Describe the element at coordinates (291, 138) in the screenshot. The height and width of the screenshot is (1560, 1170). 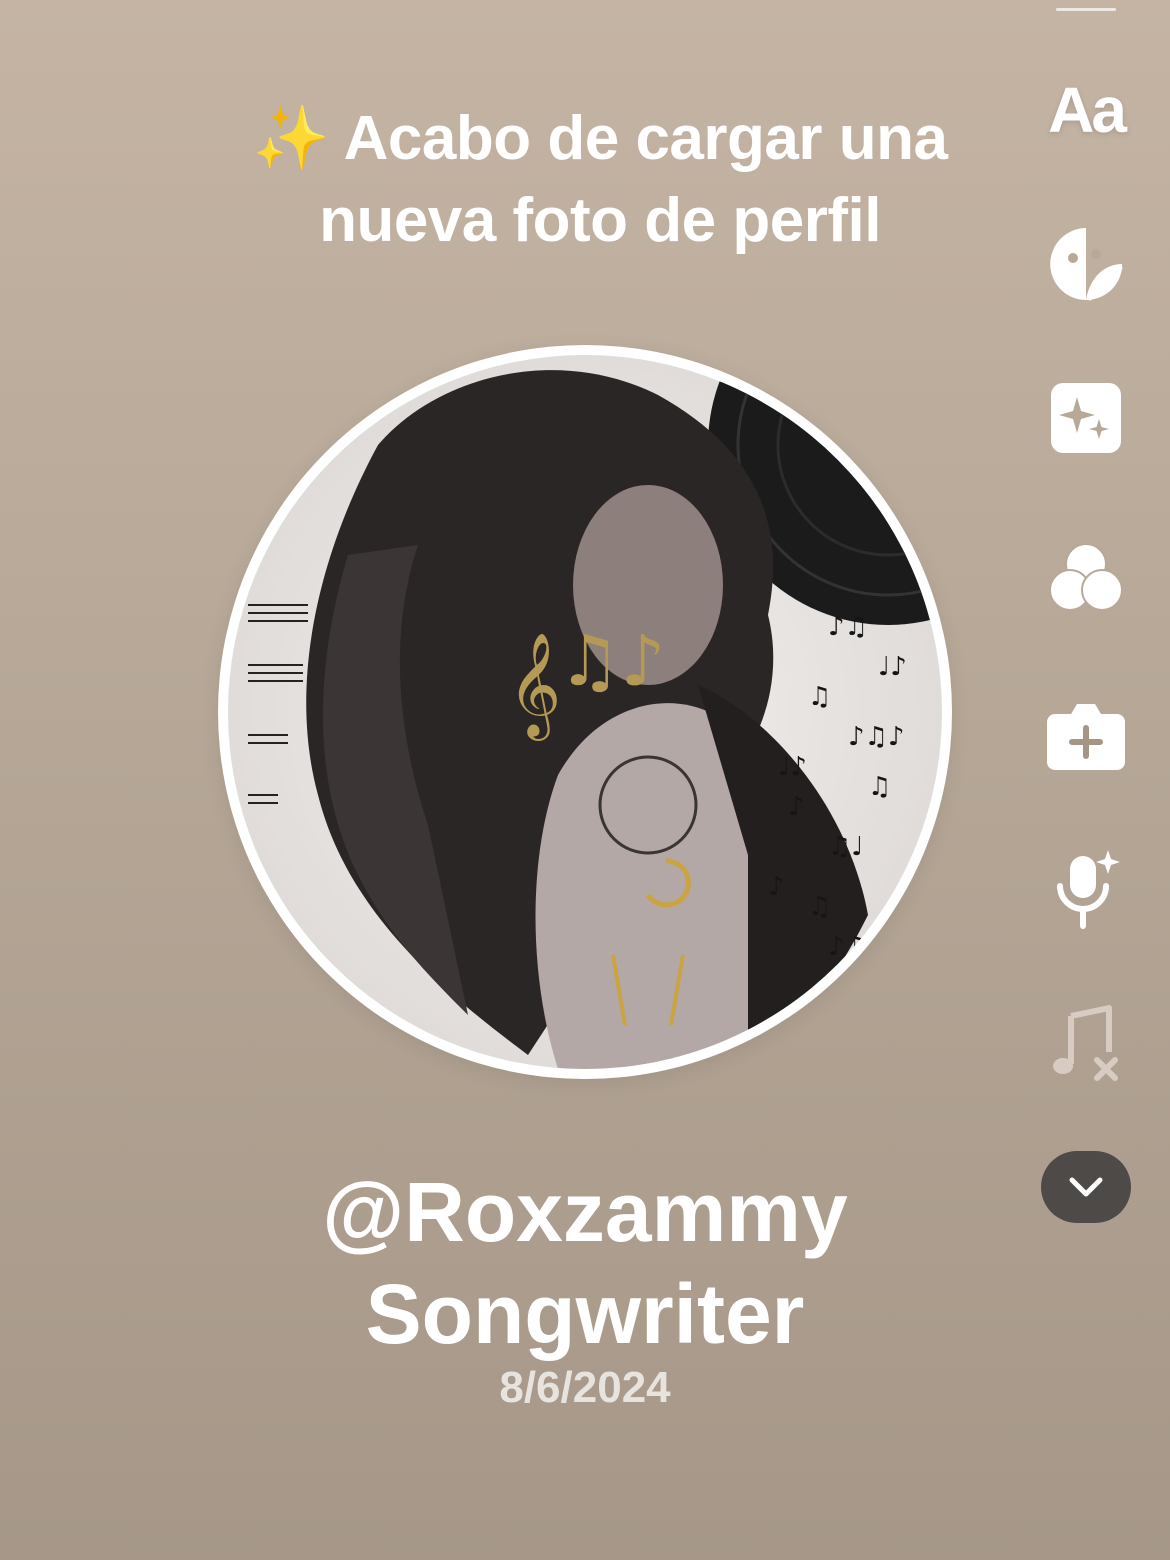
I see `sparkles-emoji: ✨` at that location.